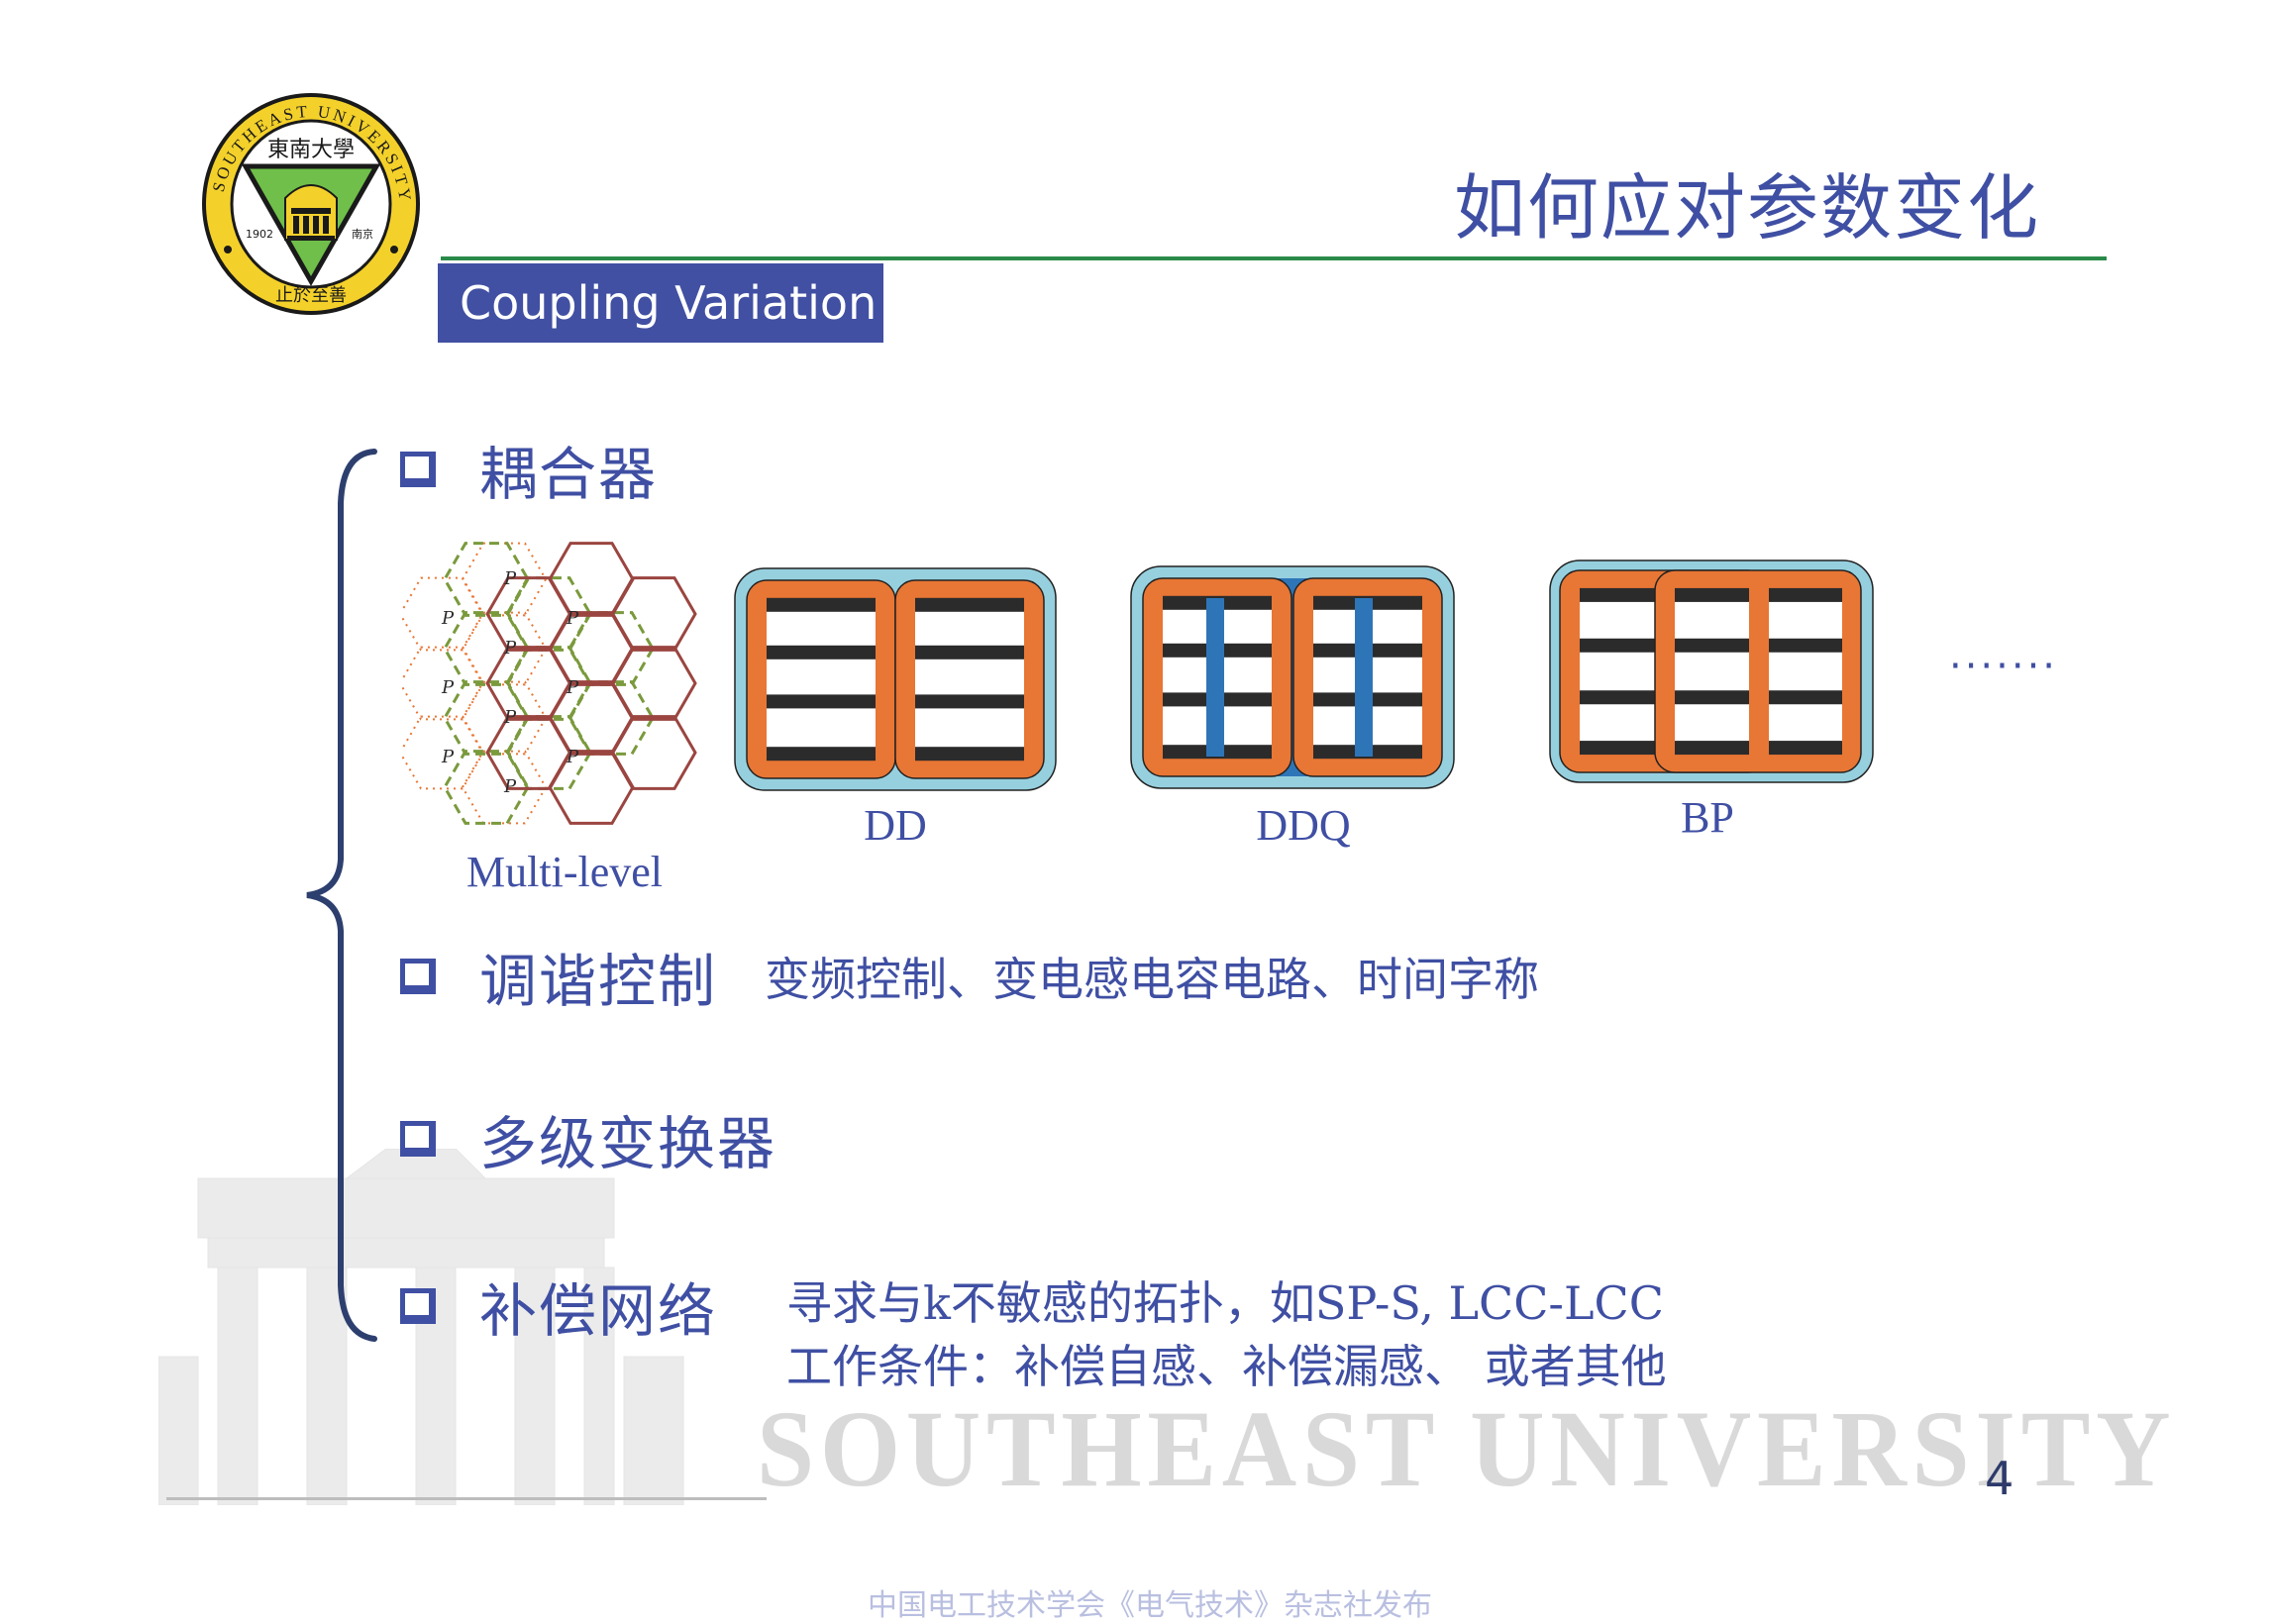 The height and width of the screenshot is (1624, 2271). What do you see at coordinates (259, 234) in the screenshot?
I see `logo-year: 1902` at bounding box center [259, 234].